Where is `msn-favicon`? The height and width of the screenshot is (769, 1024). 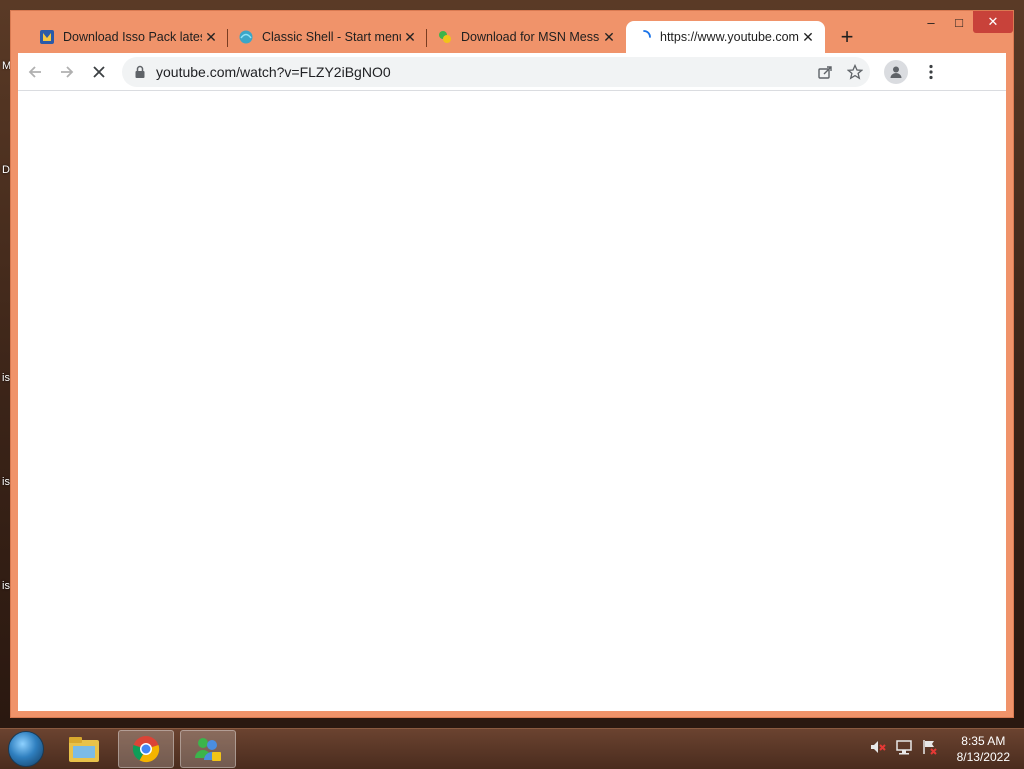 msn-favicon is located at coordinates (445, 37).